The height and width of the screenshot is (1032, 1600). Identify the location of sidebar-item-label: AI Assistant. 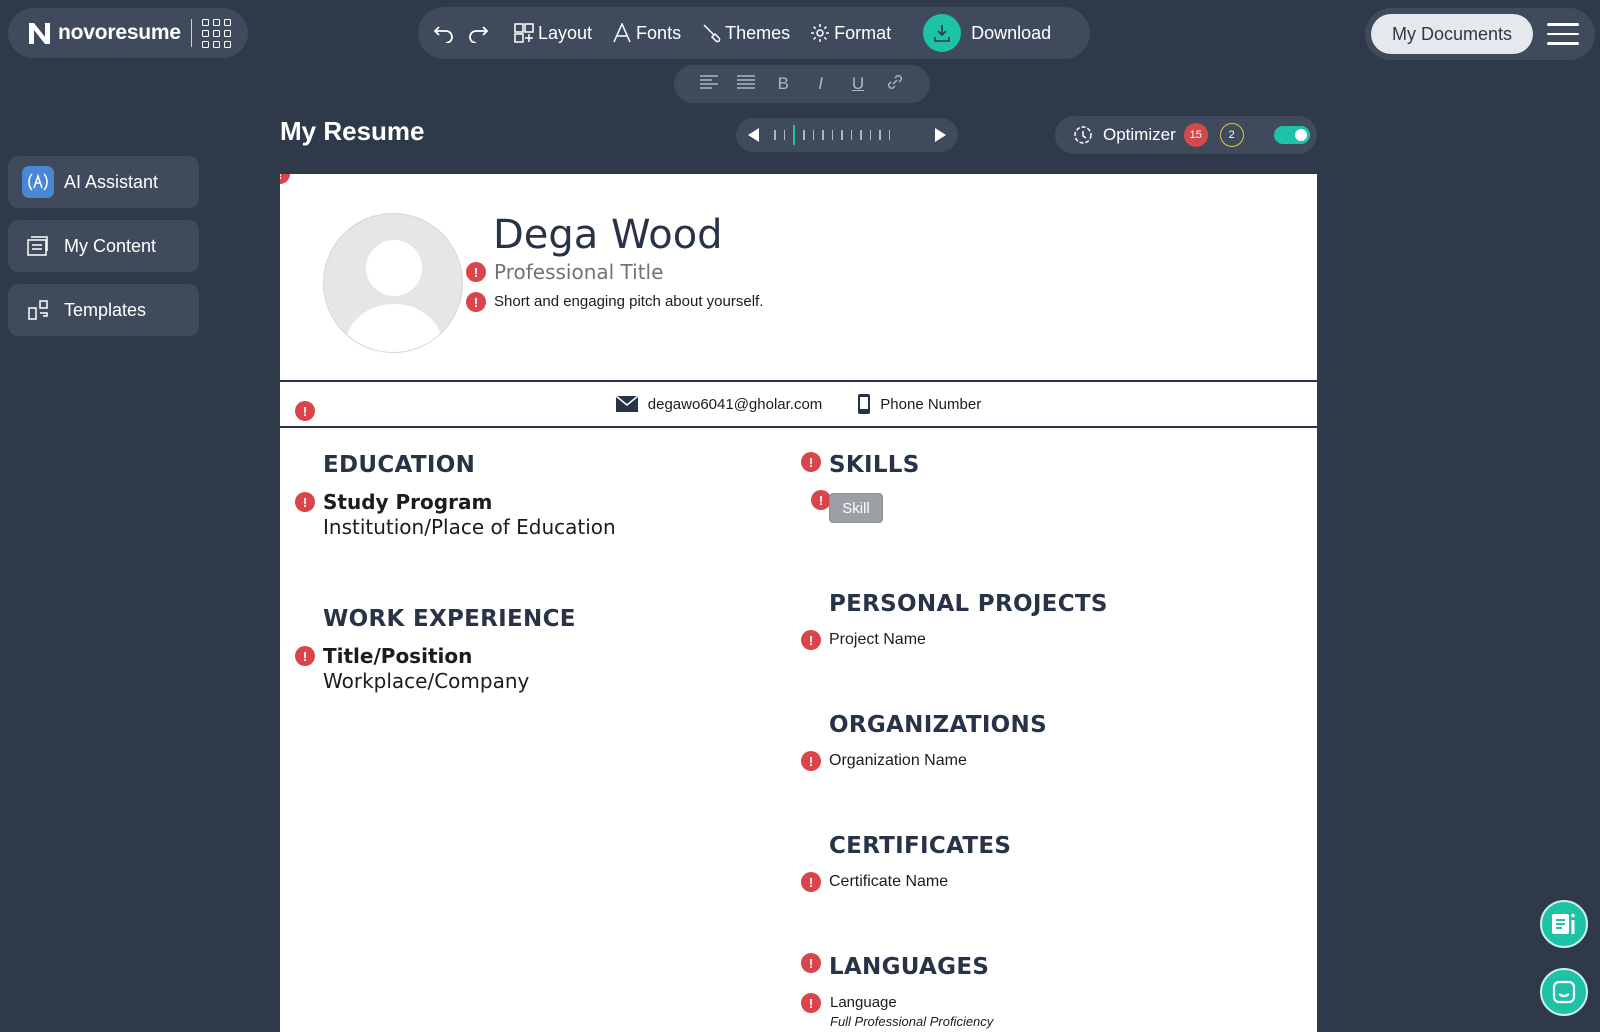
(111, 181).